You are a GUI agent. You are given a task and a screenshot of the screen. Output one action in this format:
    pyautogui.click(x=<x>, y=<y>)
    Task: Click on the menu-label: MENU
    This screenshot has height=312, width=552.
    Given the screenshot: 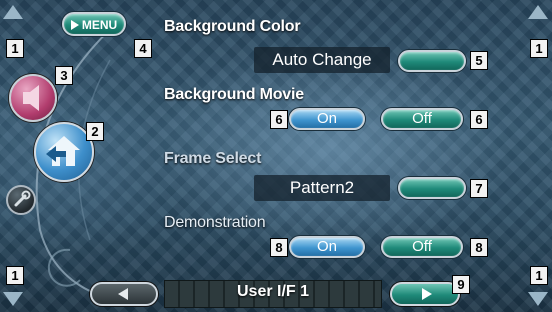 What is the action you would take?
    pyautogui.click(x=99, y=24)
    